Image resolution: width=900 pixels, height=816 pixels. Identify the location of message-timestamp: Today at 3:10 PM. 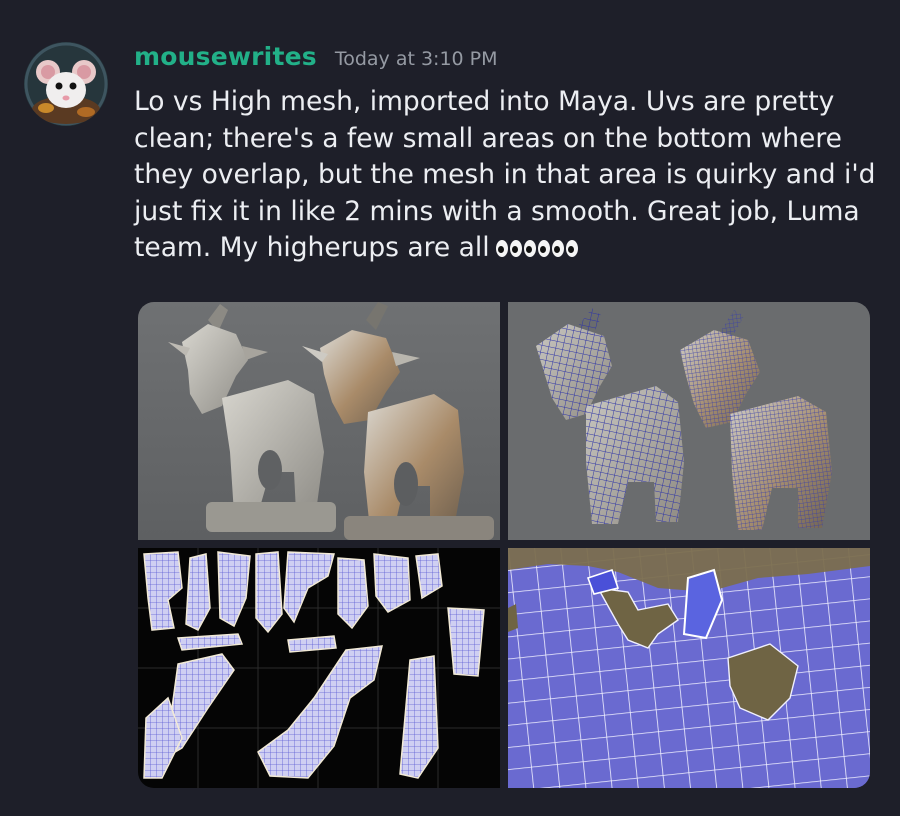
(416, 59).